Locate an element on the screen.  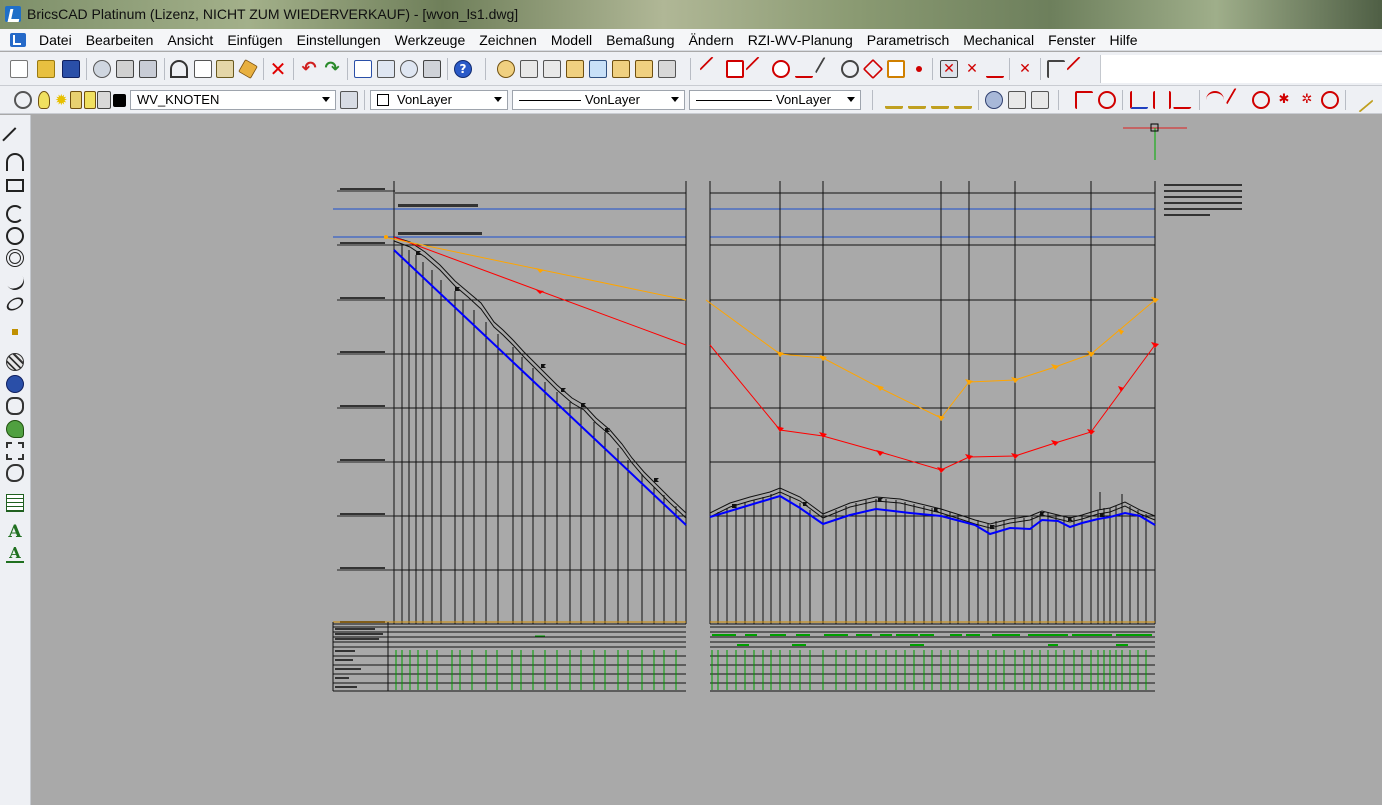
snap-midpoint-icon is located at coordinates (735, 69).